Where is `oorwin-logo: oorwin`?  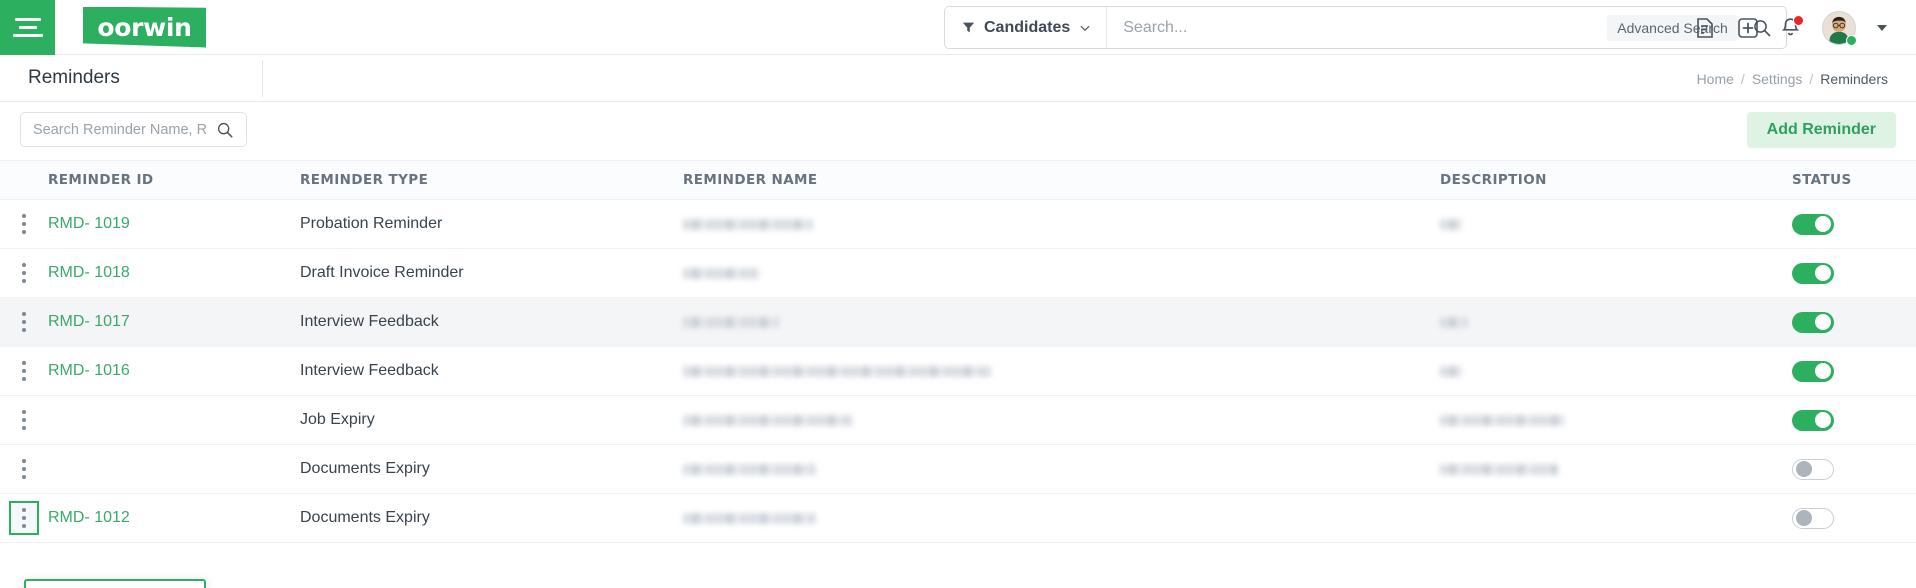
oorwin-logo: oorwin is located at coordinates (144, 27).